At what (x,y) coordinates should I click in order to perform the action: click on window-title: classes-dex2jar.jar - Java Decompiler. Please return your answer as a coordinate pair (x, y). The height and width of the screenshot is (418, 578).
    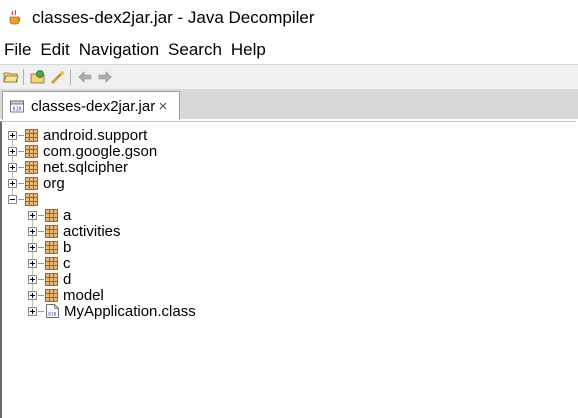
    Looking at the image, I should click on (173, 17).